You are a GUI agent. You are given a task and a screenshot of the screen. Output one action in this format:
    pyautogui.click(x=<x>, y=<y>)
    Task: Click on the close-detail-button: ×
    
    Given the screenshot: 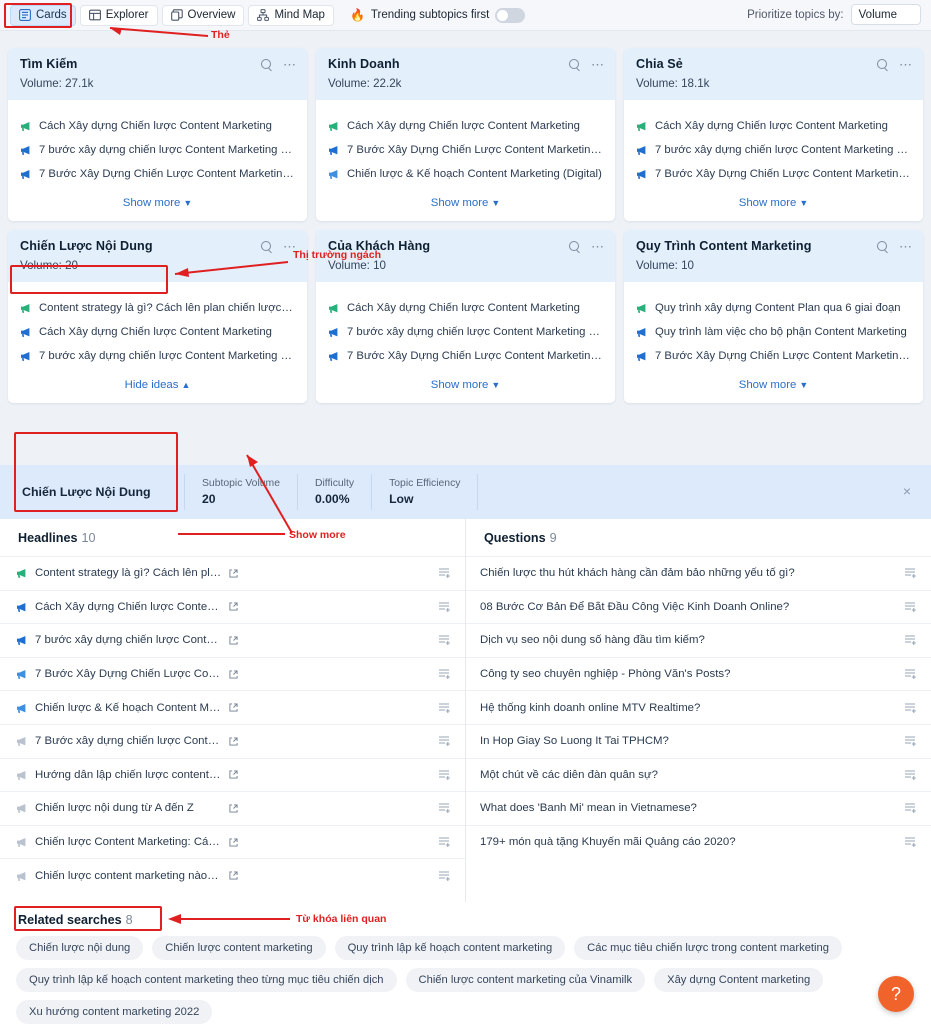 What is the action you would take?
    pyautogui.click(x=907, y=491)
    